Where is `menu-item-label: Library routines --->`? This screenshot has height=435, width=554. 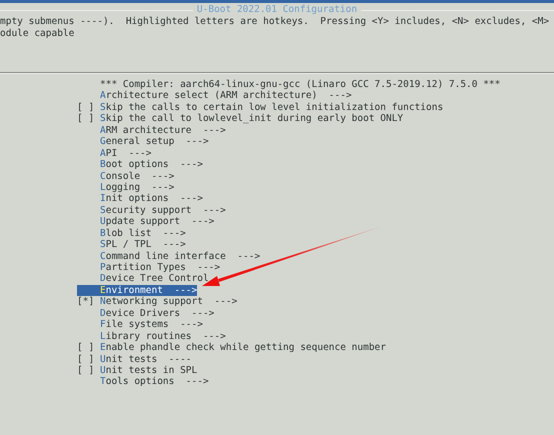
menu-item-label: Library routines ---> is located at coordinates (163, 336).